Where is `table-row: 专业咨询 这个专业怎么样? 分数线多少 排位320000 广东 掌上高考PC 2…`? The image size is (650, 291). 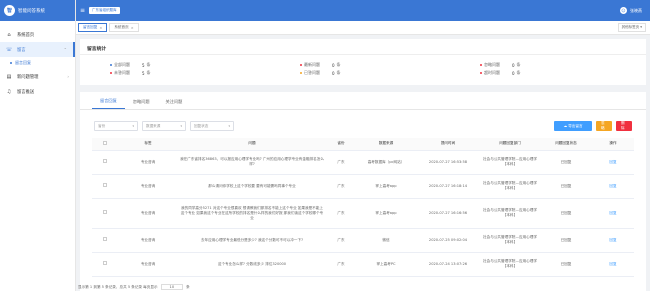 table-row: 专业咨询 这个专业怎么样? 分数线多少 排位320000 广东 掌上高考PC 2… is located at coordinates (363, 264).